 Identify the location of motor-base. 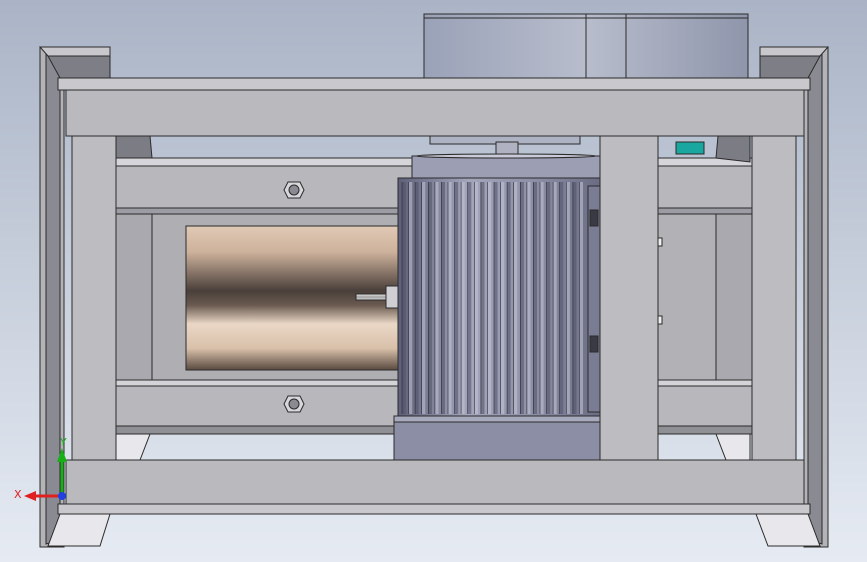
(498, 438).